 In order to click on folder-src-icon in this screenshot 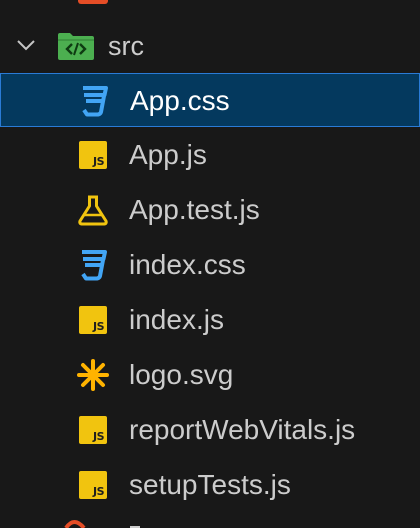, I will do `click(76, 46)`.